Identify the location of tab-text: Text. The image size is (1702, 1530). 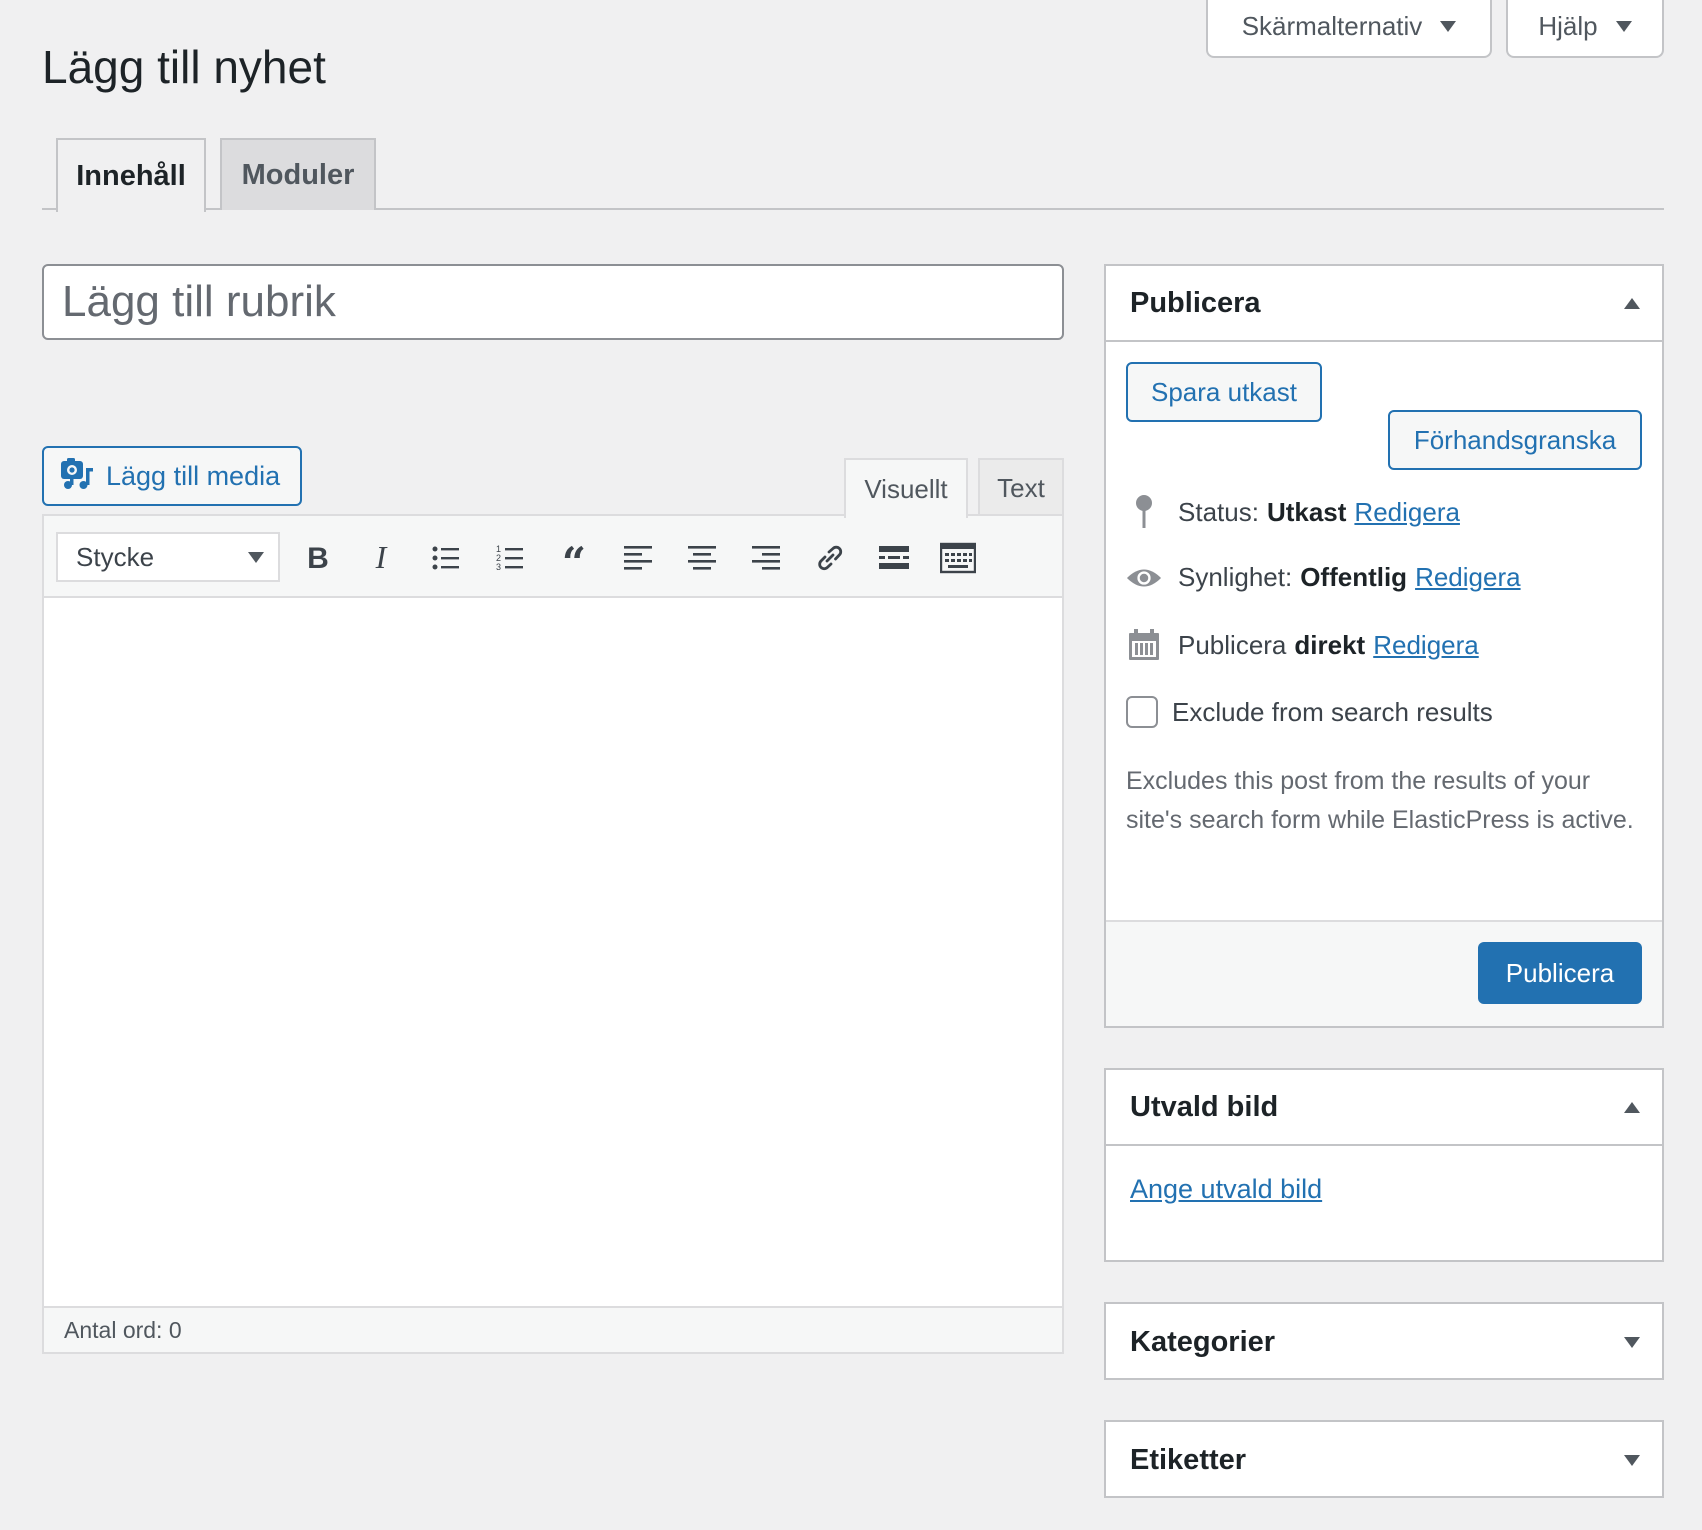
(1021, 487).